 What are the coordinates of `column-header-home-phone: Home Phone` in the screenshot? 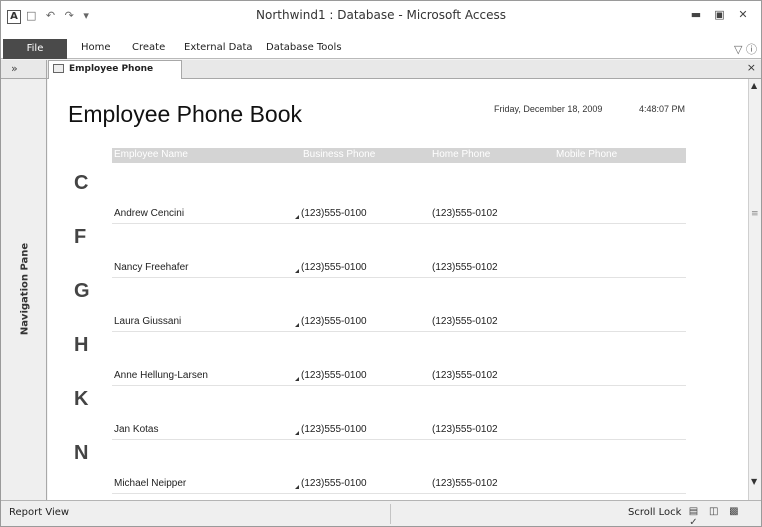 It's located at (461, 154).